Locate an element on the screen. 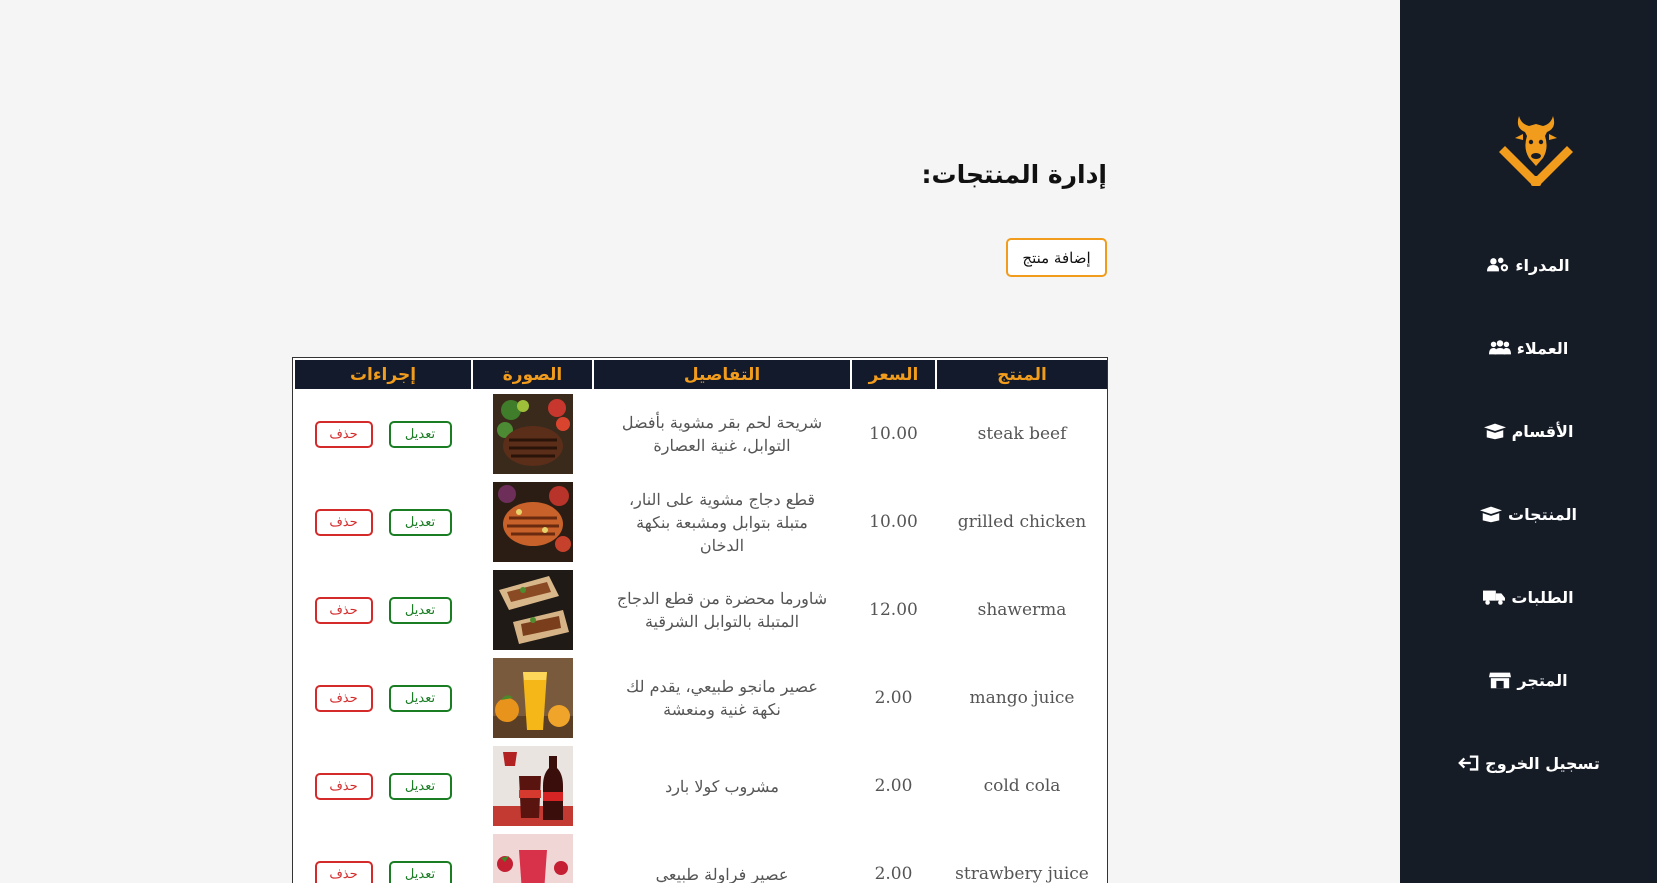  sidebar-item-label: الأقسام is located at coordinates (1542, 431).